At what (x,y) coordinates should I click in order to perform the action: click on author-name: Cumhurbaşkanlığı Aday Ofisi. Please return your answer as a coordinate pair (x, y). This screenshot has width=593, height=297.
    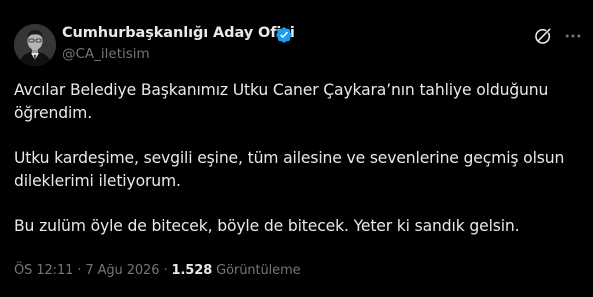
    Looking at the image, I should click on (178, 33).